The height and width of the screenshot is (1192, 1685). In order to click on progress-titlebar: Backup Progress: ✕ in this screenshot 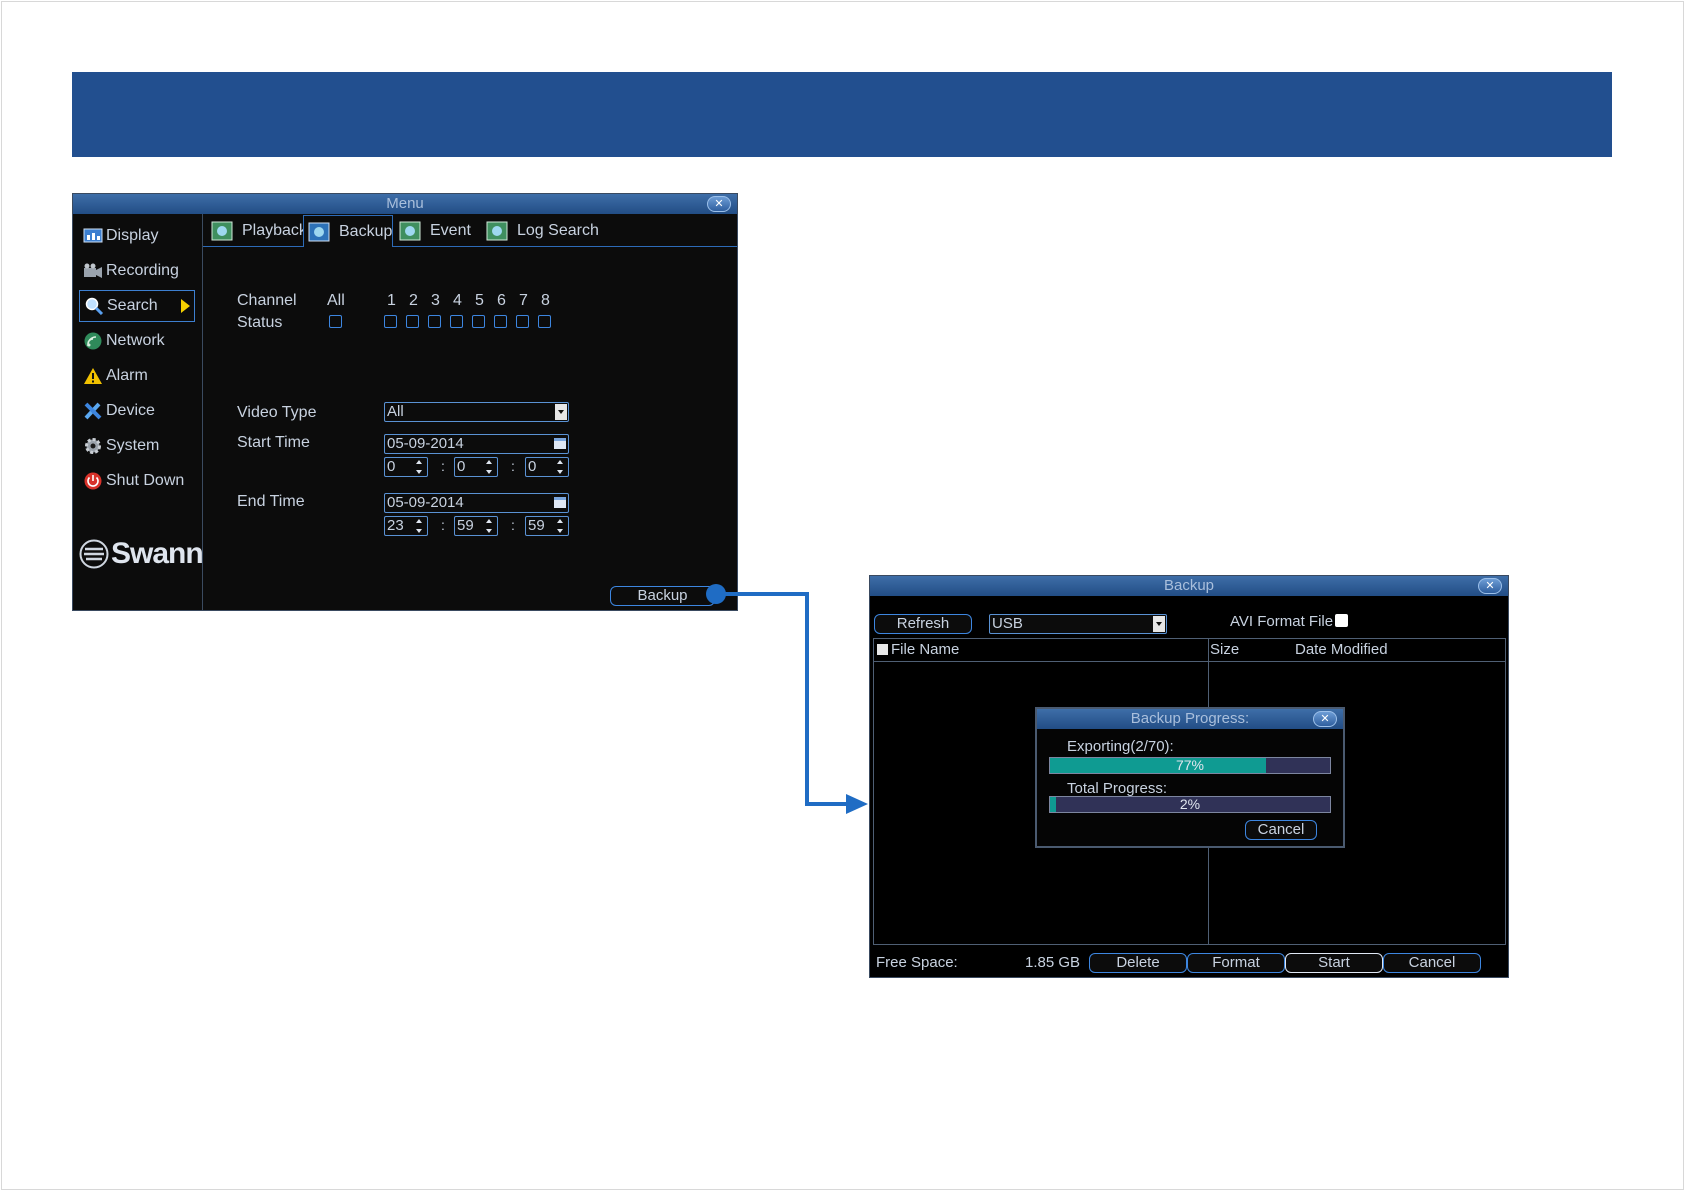, I will do `click(1190, 719)`.